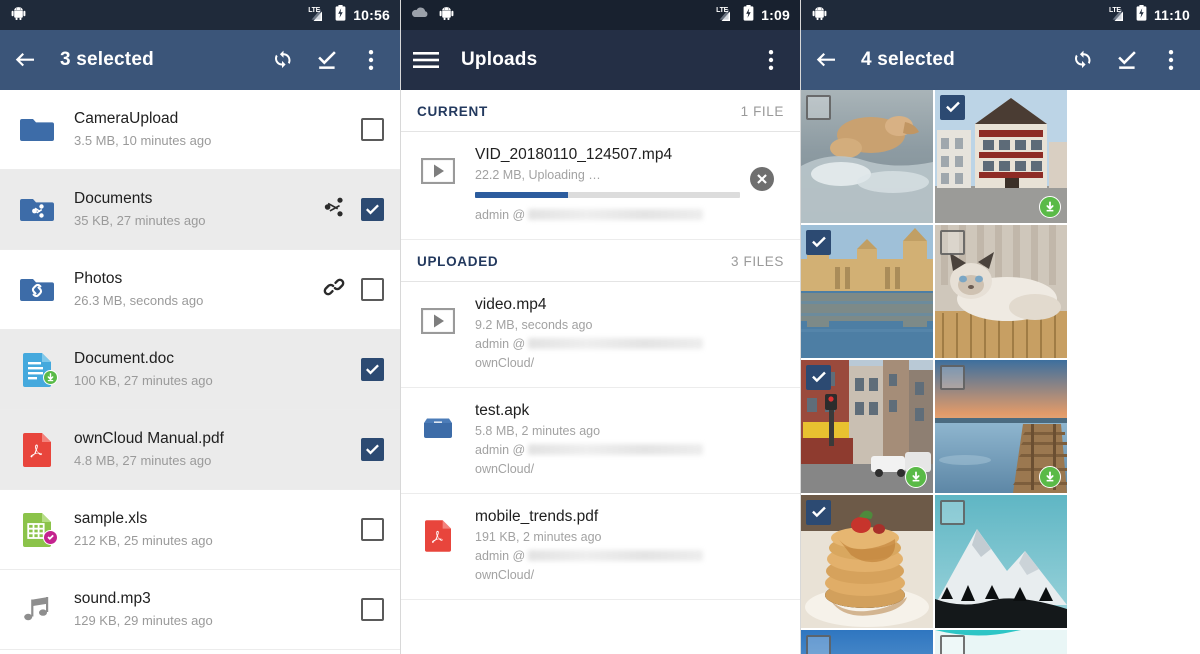 This screenshot has width=1200, height=654. What do you see at coordinates (762, 168) in the screenshot?
I see `cancel-upload-button` at bounding box center [762, 168].